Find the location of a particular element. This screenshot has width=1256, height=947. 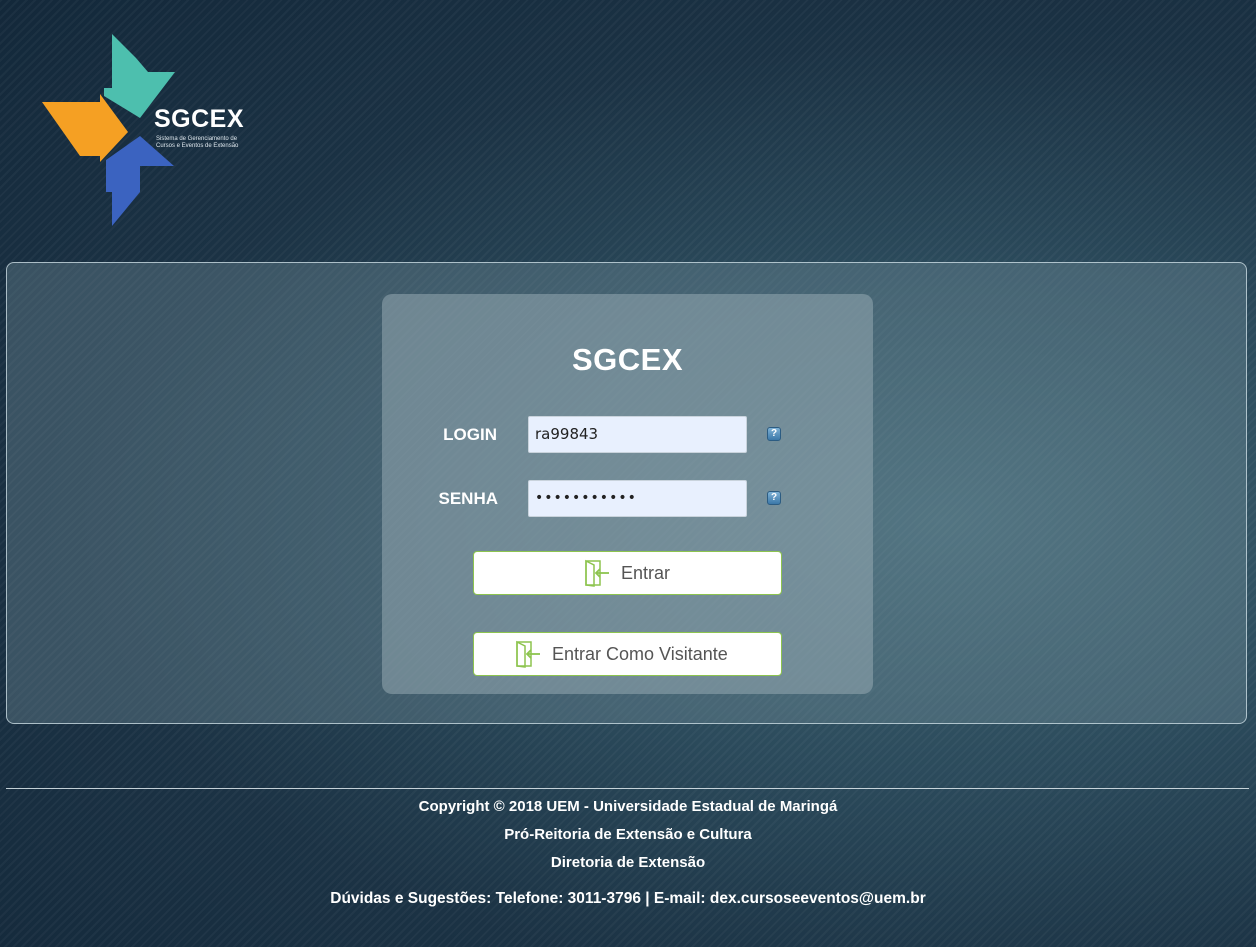

logo-title: SGCEX is located at coordinates (199, 119).